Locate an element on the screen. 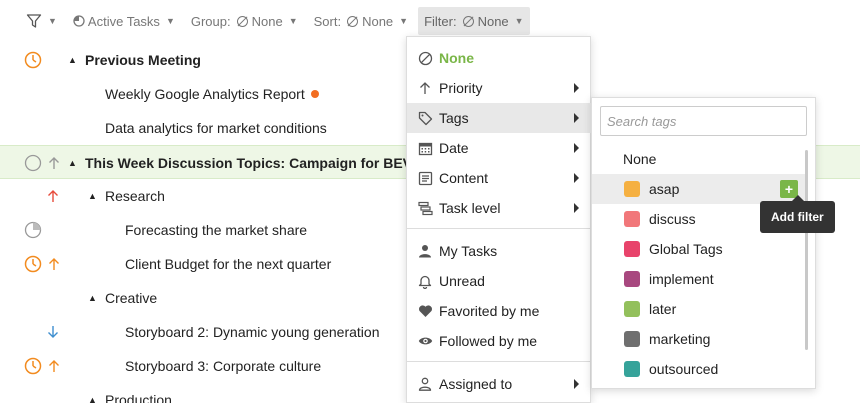 The width and height of the screenshot is (860, 403). filter-menu-item-priority: Priority is located at coordinates (499, 88).